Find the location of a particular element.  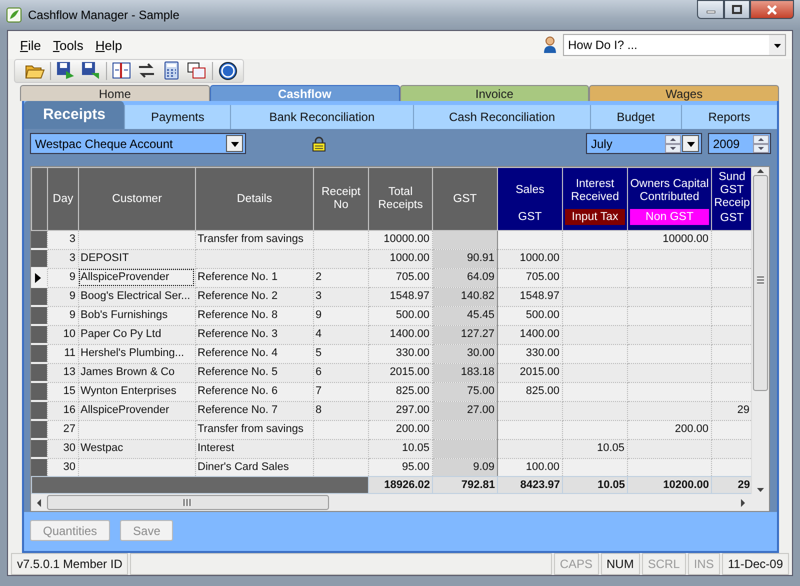

minimize-button is located at coordinates (710, 9).